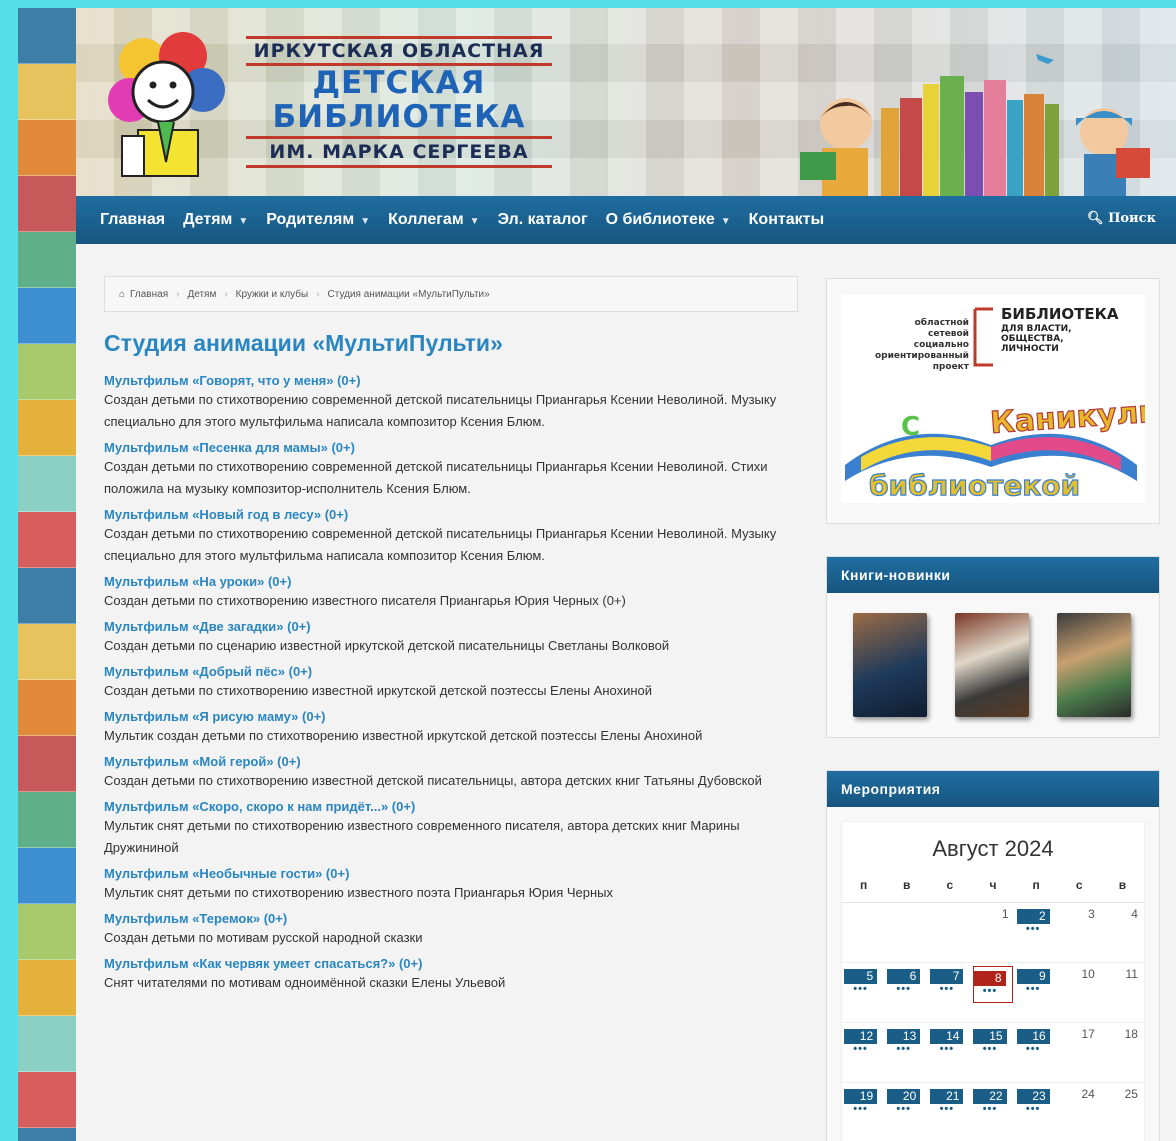 The width and height of the screenshot is (1176, 1141). I want to click on children-with-books-illustration, so click(975, 125).